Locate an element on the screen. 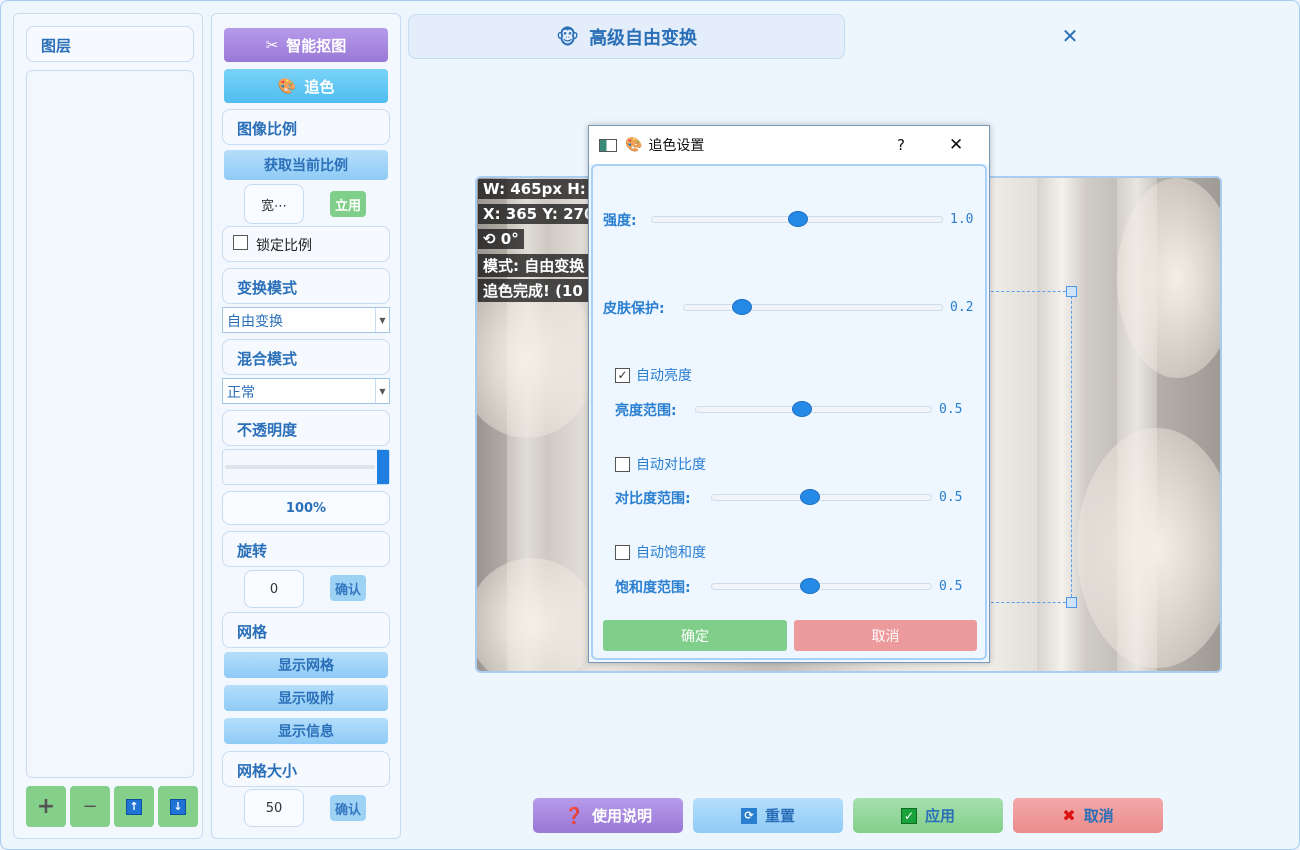 The width and height of the screenshot is (1300, 850). rotation-readout: ⟲ 0° is located at coordinates (501, 239).